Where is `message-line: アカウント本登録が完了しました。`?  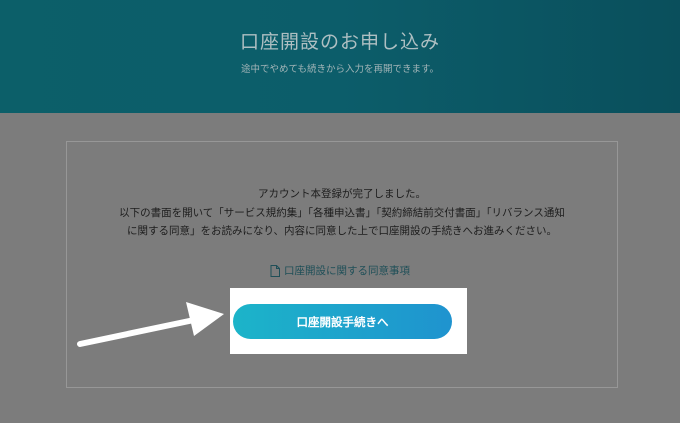 message-line: アカウント本登録が完了しました。 is located at coordinates (342, 194).